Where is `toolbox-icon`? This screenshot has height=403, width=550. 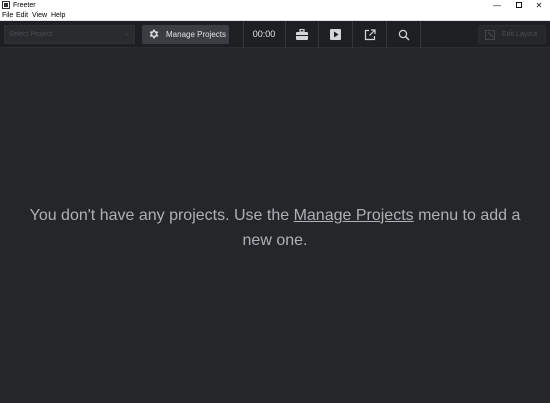 toolbox-icon is located at coordinates (301, 34).